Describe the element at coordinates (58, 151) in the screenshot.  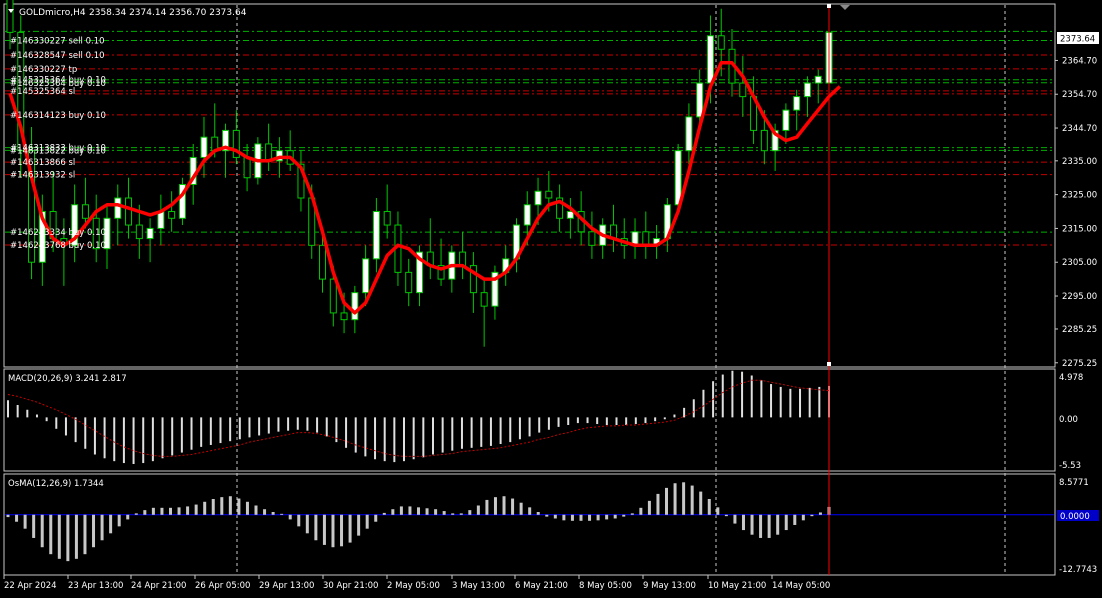
I see `order-label: #146313822 buy 0.10` at that location.